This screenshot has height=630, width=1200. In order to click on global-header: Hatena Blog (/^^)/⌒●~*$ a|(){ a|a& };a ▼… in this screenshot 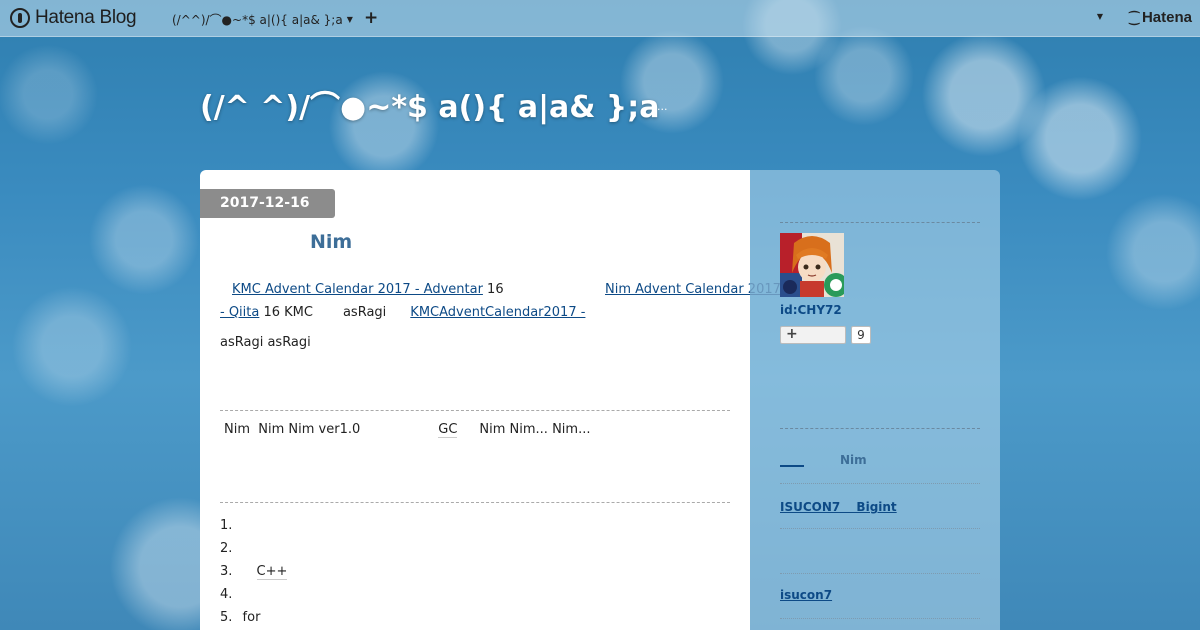, I will do `click(600, 18)`.